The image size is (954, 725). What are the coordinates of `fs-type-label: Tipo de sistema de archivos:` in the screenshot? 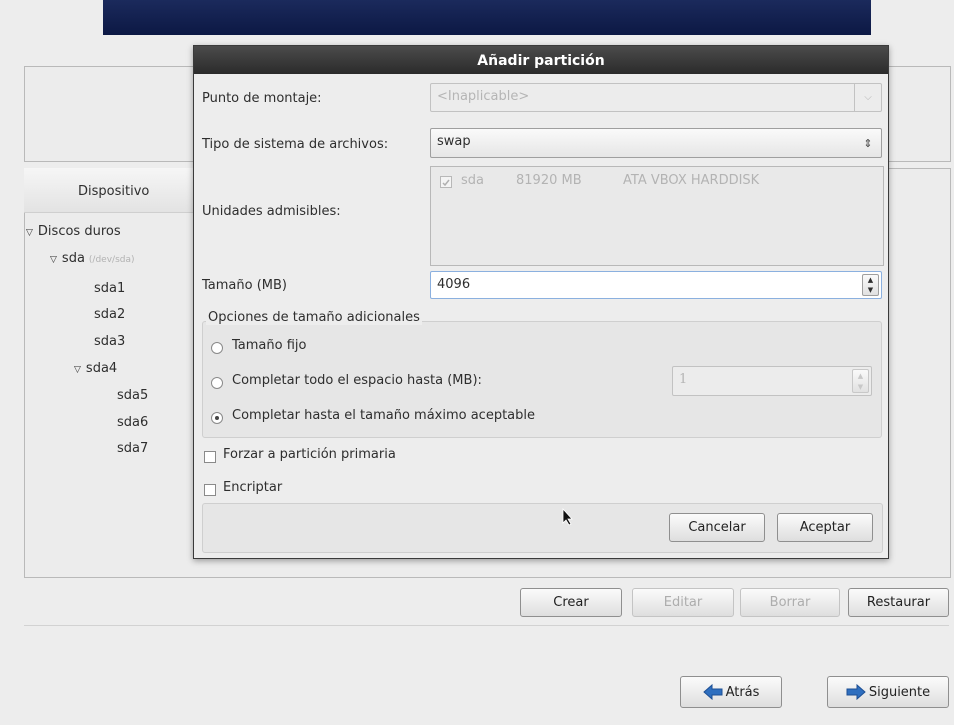 It's located at (295, 144).